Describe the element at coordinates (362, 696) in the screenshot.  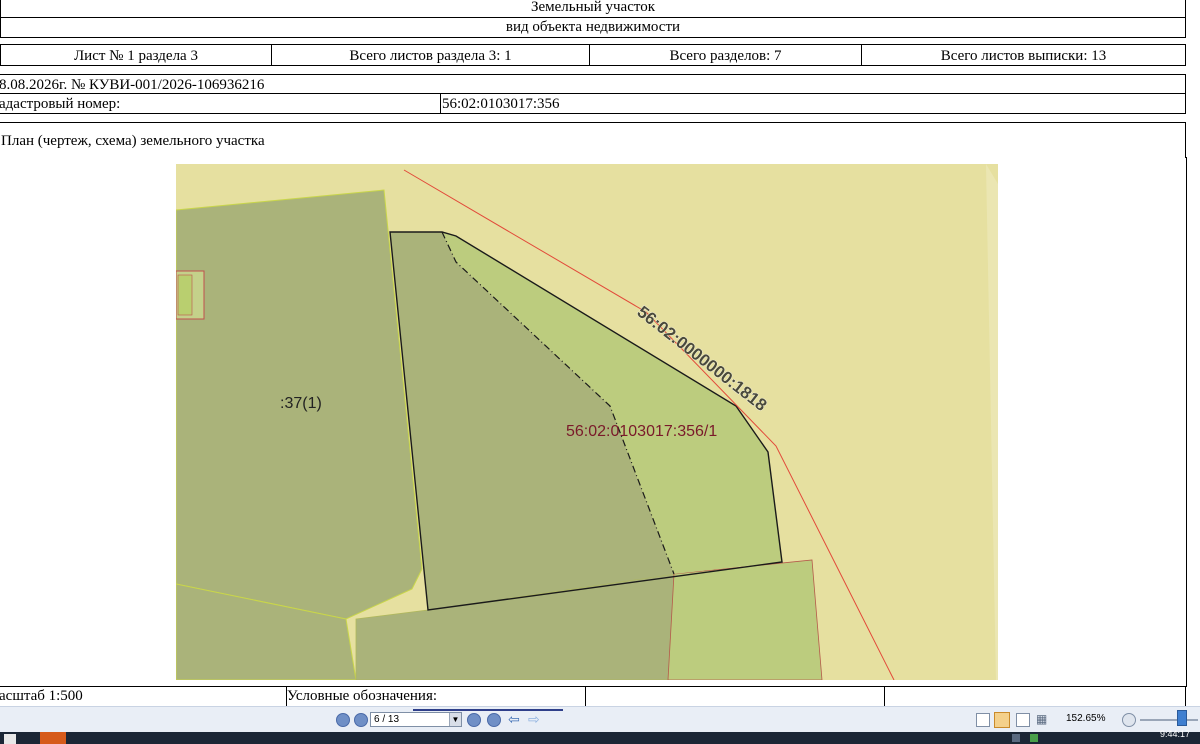
I see `legend-text: Условные обозначения:` at that location.